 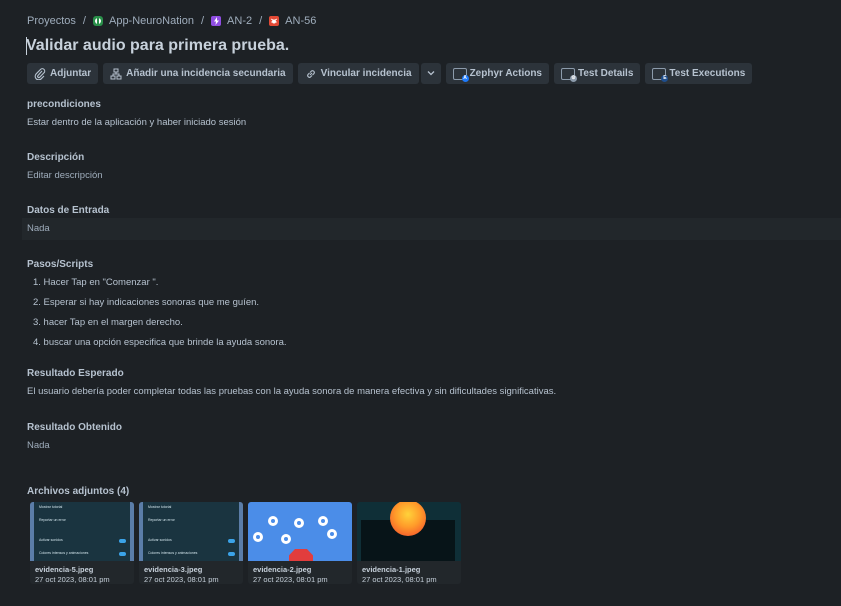 I want to click on steps-label: Pasos/Scripts, so click(x=60, y=264).